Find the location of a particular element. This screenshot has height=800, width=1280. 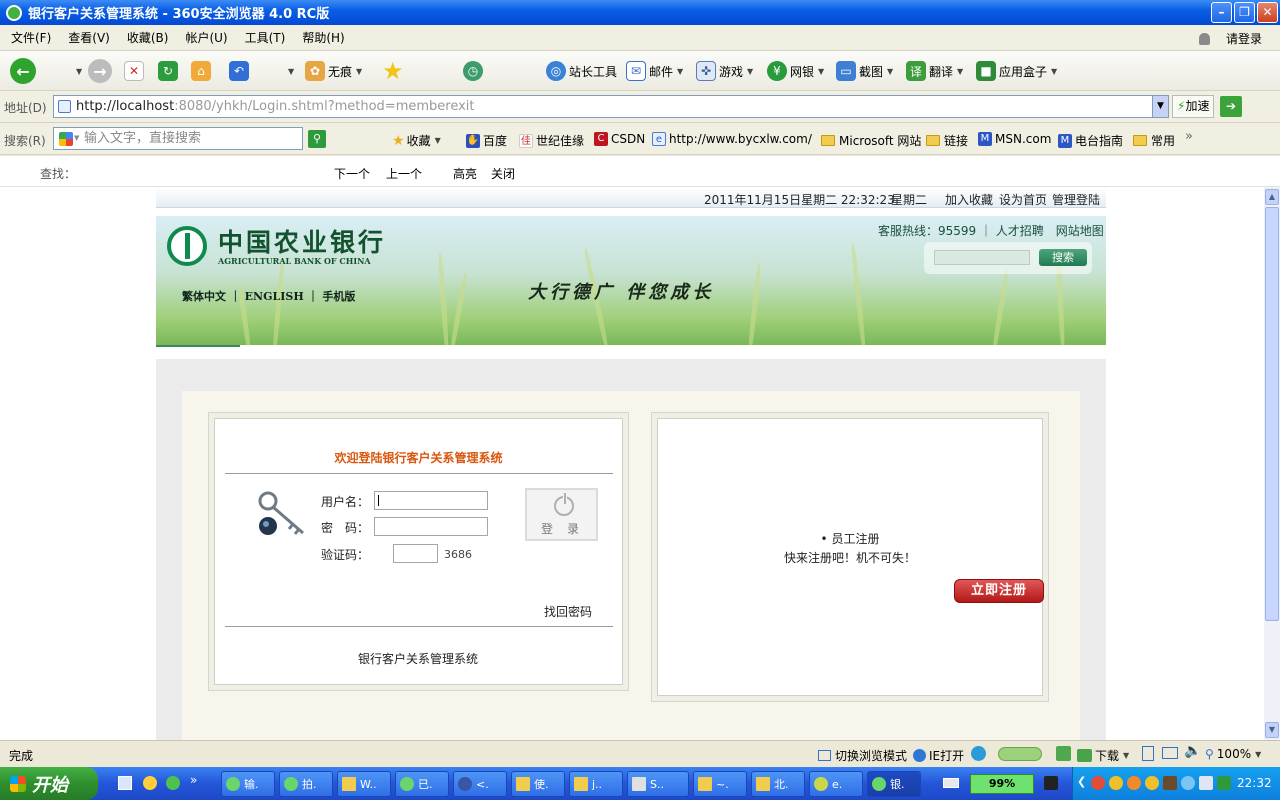

set-homepage-link: 设为首页 is located at coordinates (1023, 199).